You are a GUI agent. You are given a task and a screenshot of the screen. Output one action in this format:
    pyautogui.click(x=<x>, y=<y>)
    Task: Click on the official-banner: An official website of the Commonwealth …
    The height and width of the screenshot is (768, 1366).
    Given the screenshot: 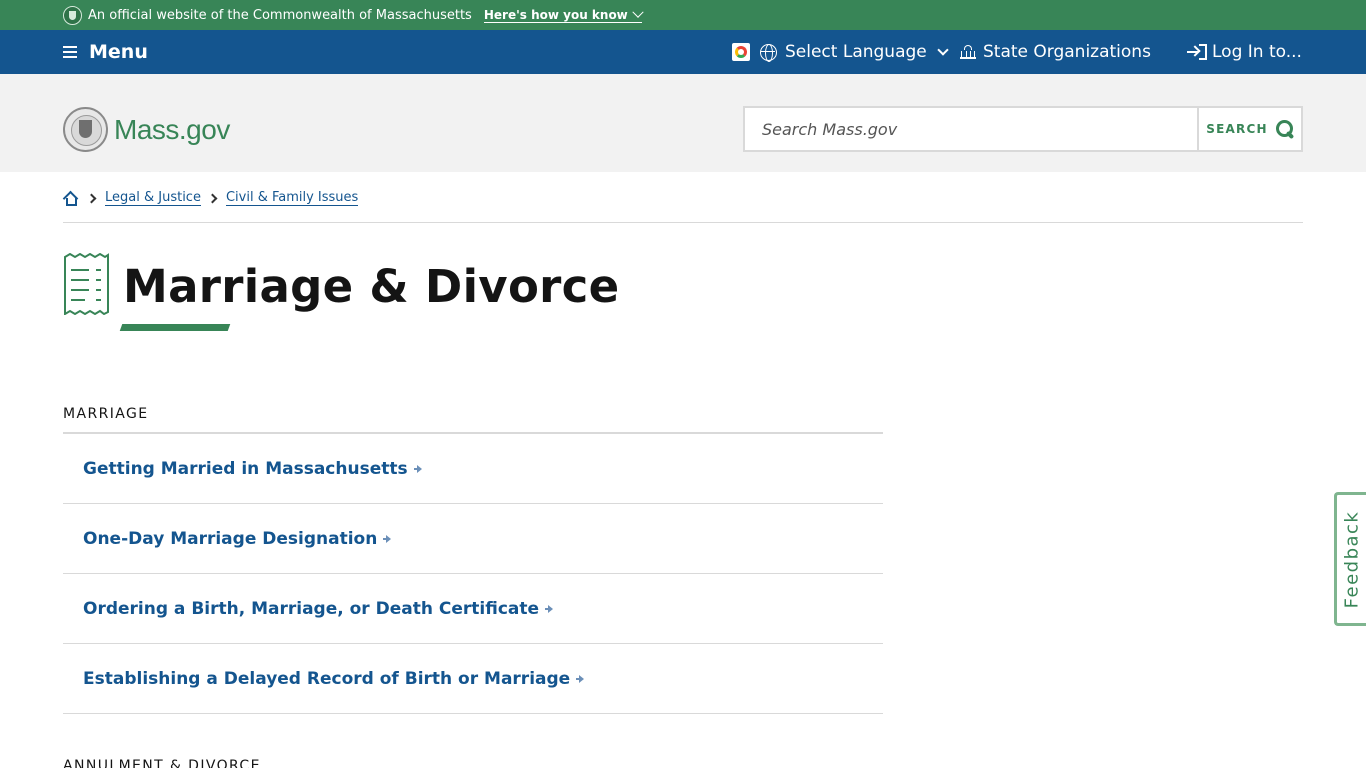 What is the action you would take?
    pyautogui.click(x=683, y=15)
    